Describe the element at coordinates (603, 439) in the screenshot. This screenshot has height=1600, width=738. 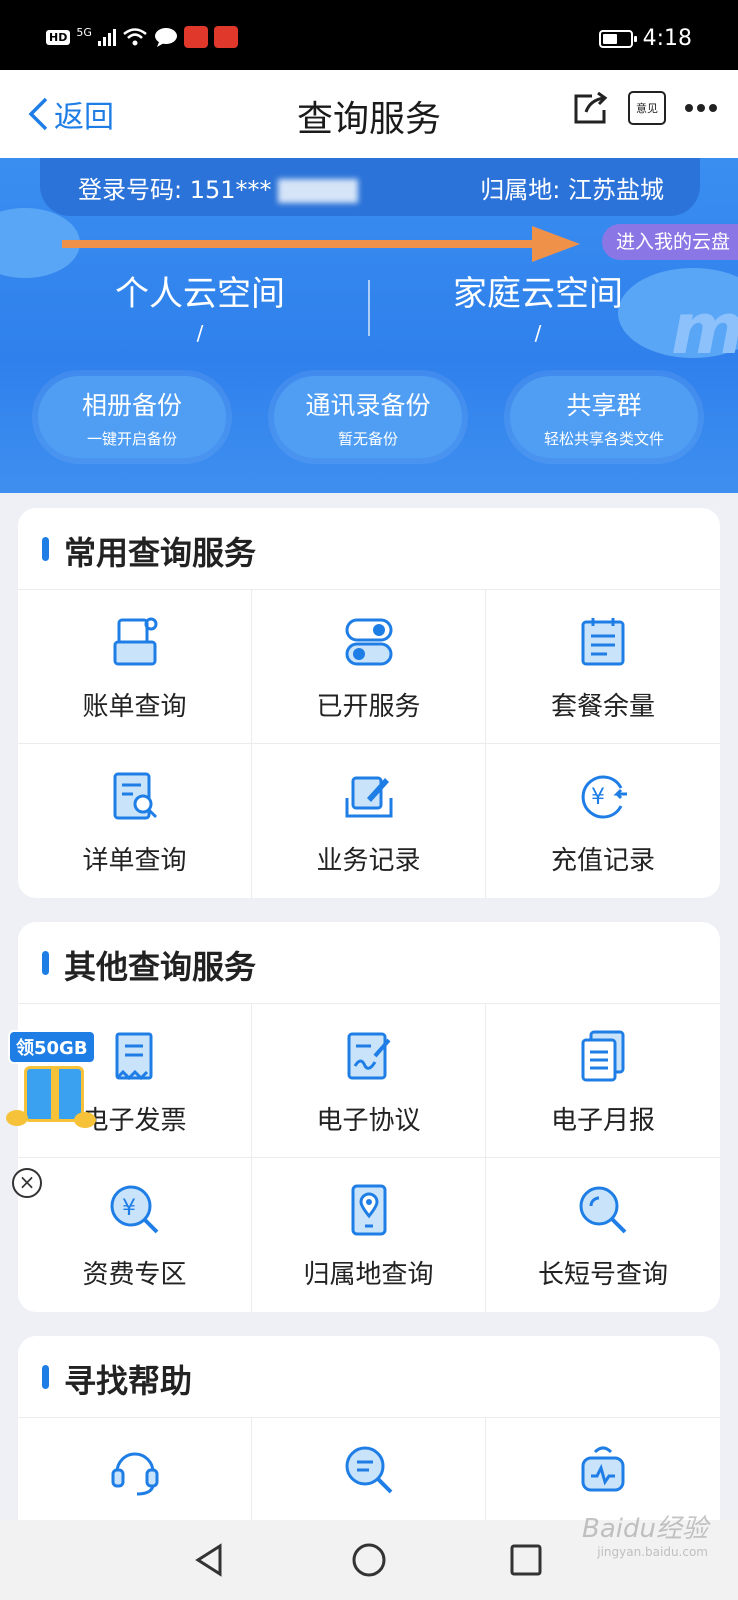
I see `pill-subtitle: 轻松共享各类文件` at that location.